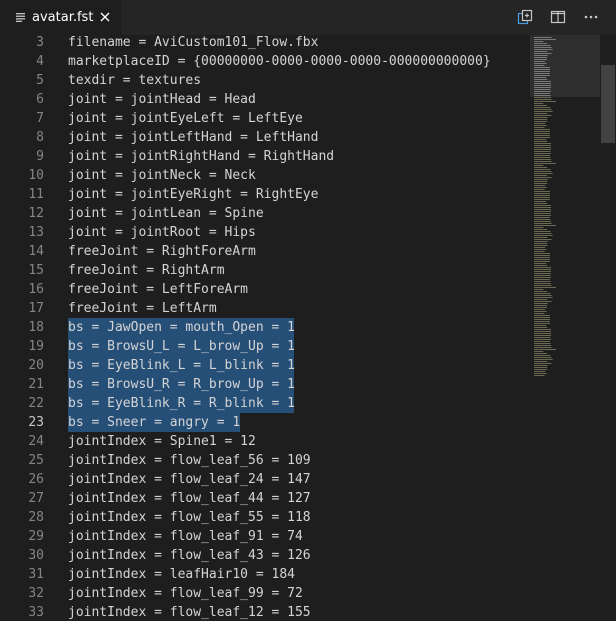 This screenshot has height=621, width=616. I want to click on code-line: 23 bs = Sneer = angry = 1, so click(265, 422).